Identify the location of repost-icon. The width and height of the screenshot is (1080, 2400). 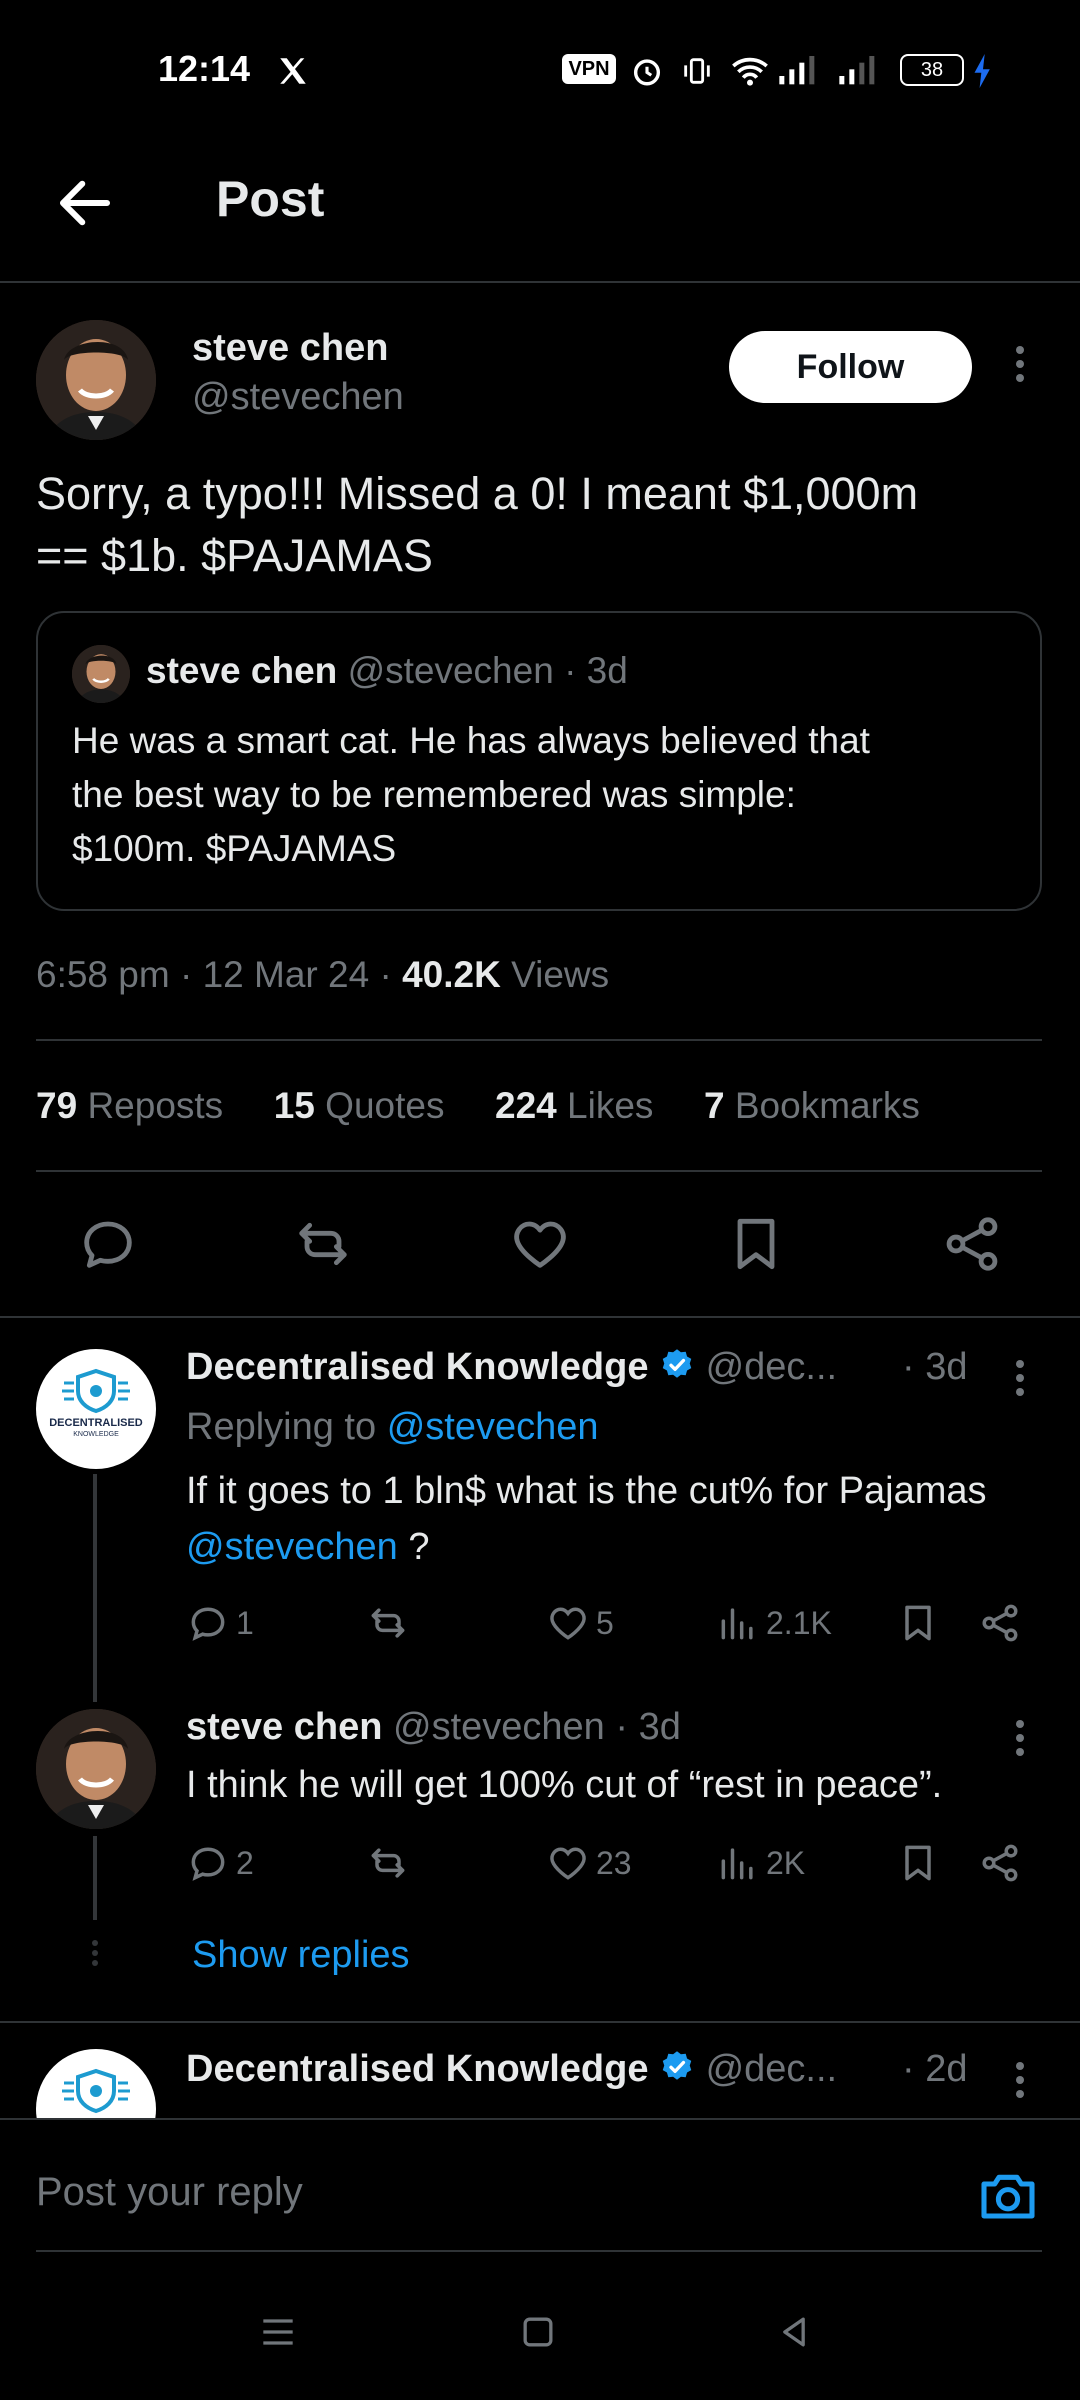
(323, 1244).